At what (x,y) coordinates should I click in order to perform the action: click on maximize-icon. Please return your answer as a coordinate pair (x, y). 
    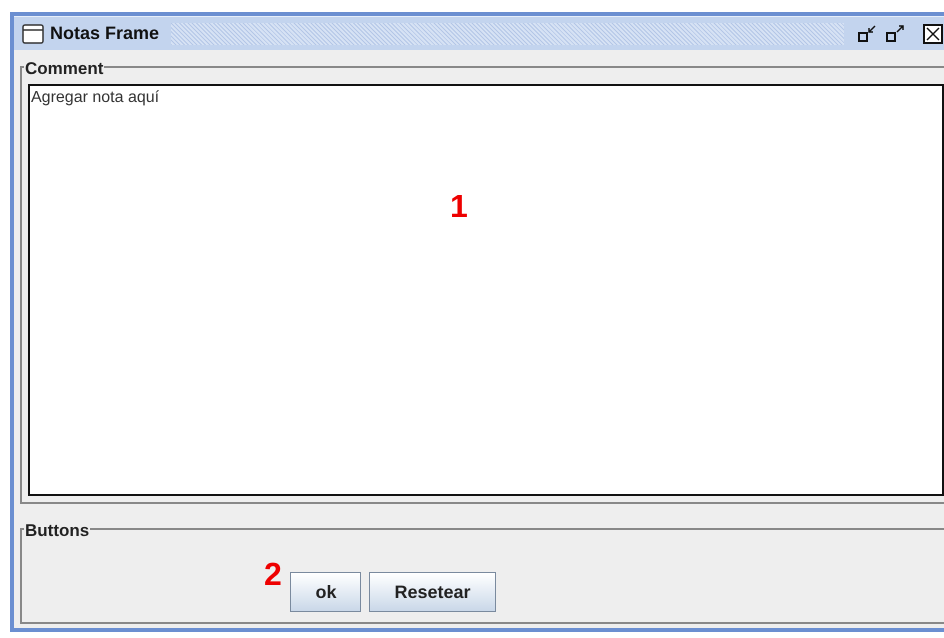
    Looking at the image, I should click on (895, 33).